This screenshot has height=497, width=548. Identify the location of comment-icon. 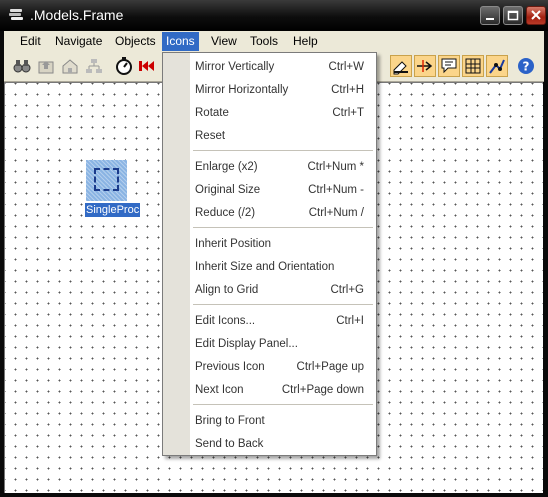
(449, 66).